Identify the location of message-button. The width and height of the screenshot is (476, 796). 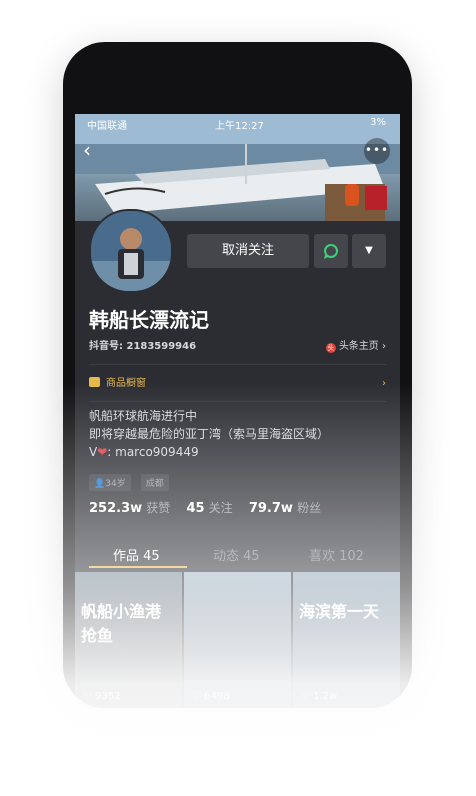
(331, 251).